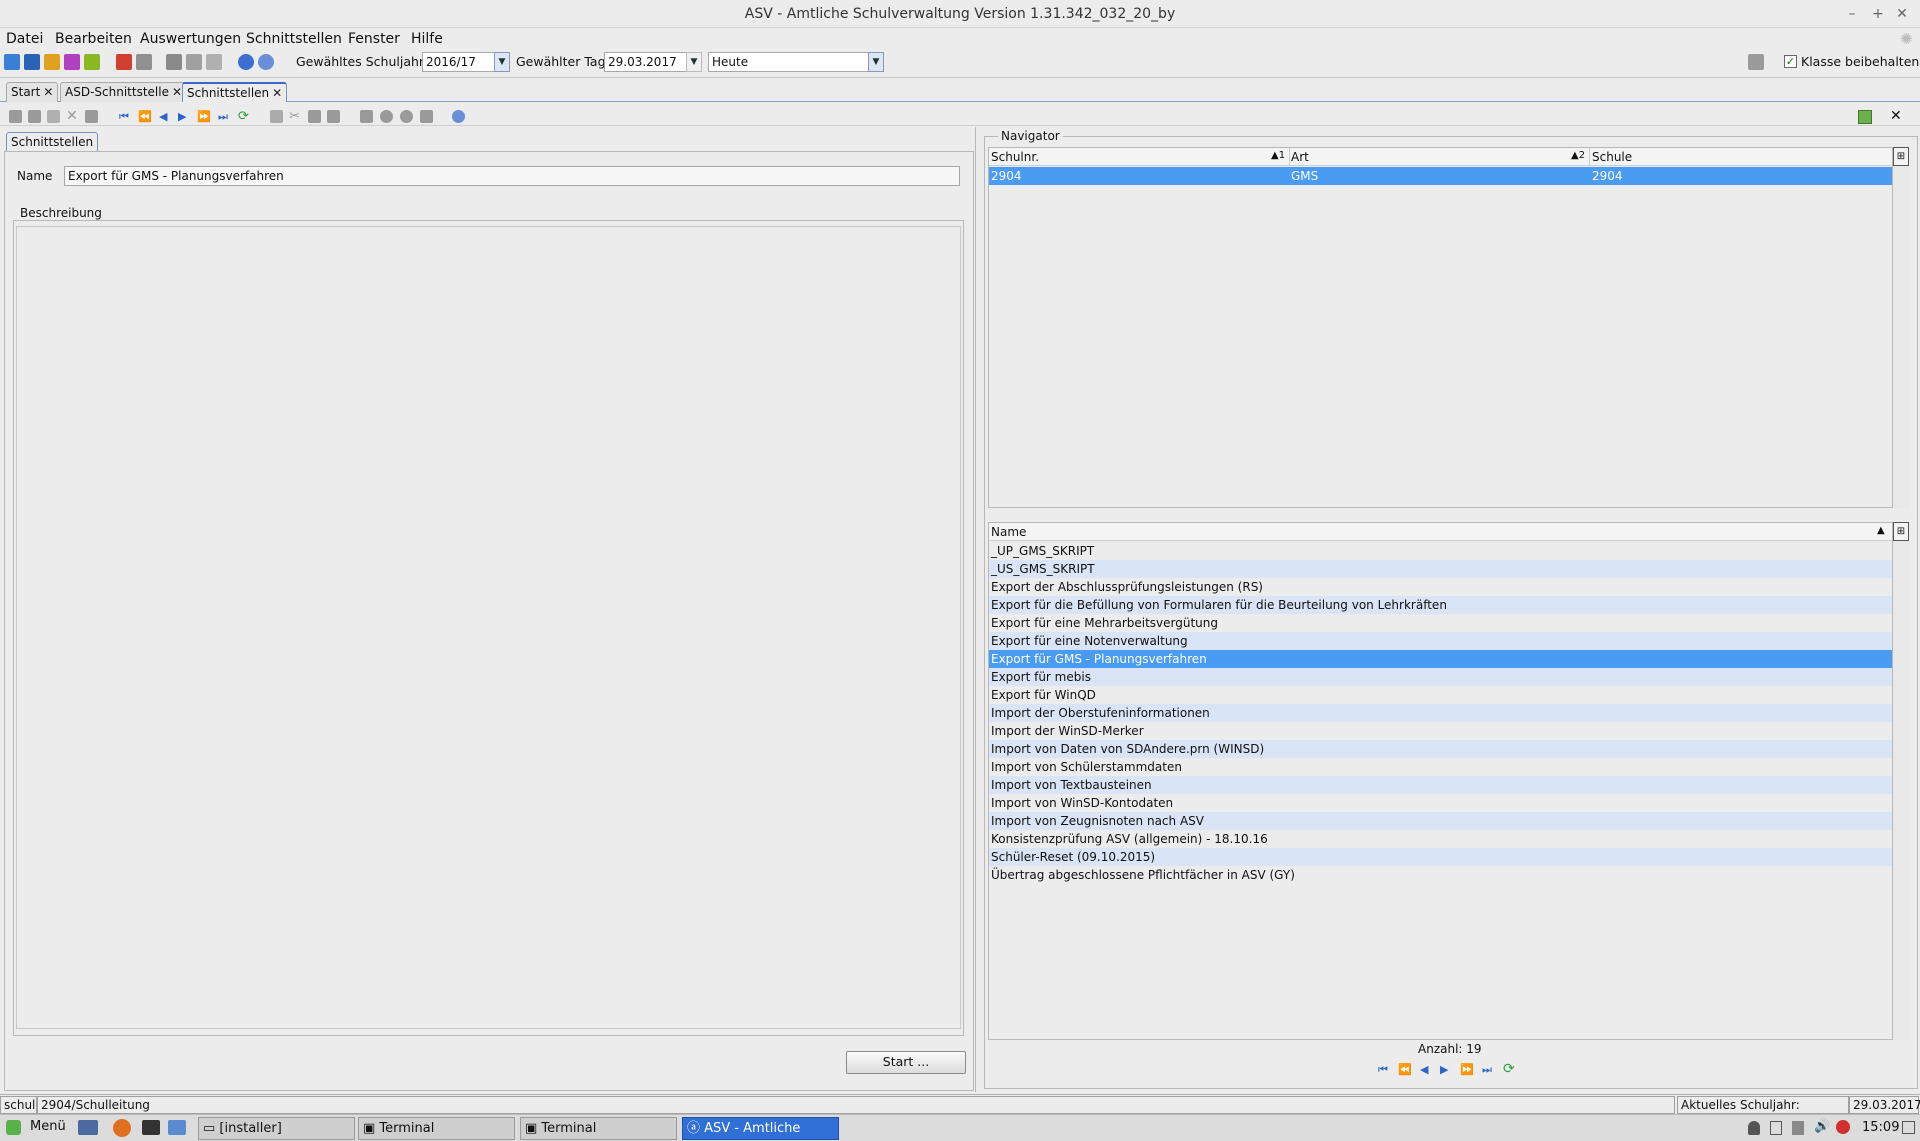 The height and width of the screenshot is (1141, 1920). What do you see at coordinates (1776, 1128) in the screenshot?
I see `clipboard-tray-icon` at bounding box center [1776, 1128].